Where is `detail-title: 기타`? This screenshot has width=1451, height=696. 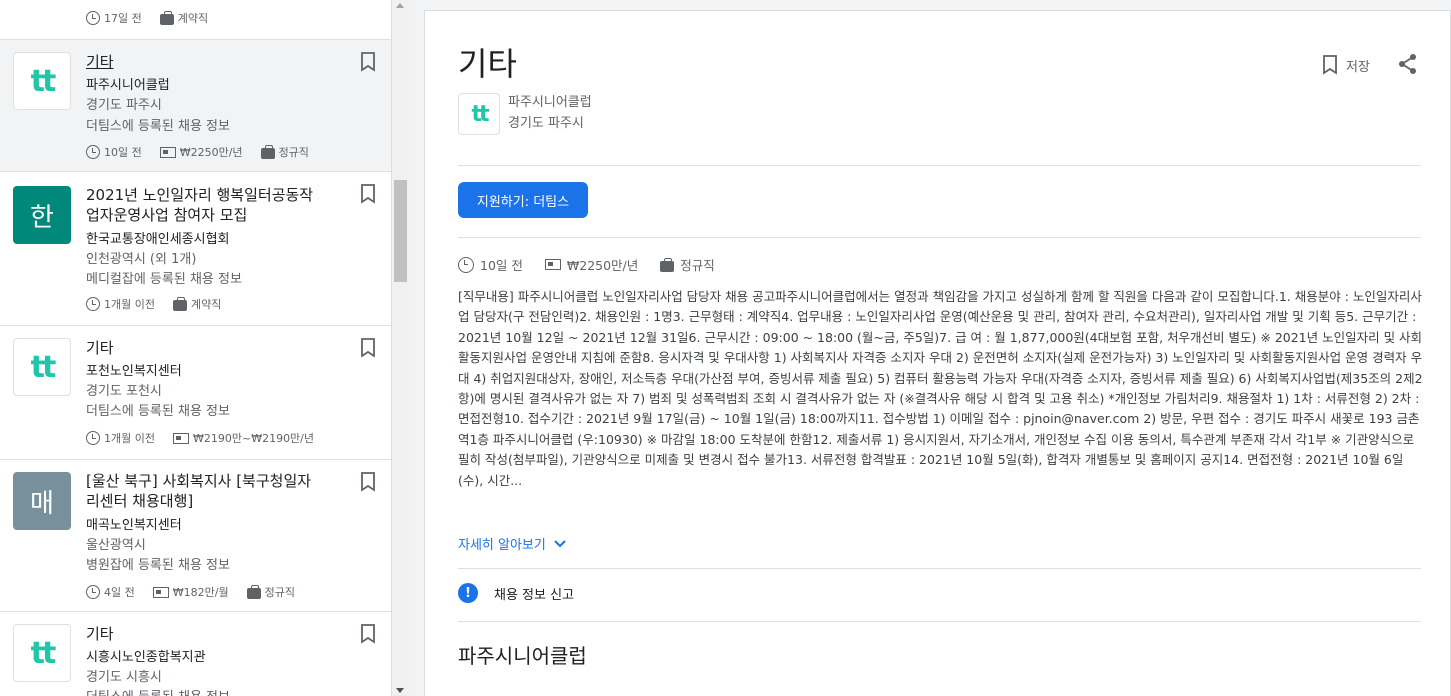 detail-title: 기타 is located at coordinates (487, 64).